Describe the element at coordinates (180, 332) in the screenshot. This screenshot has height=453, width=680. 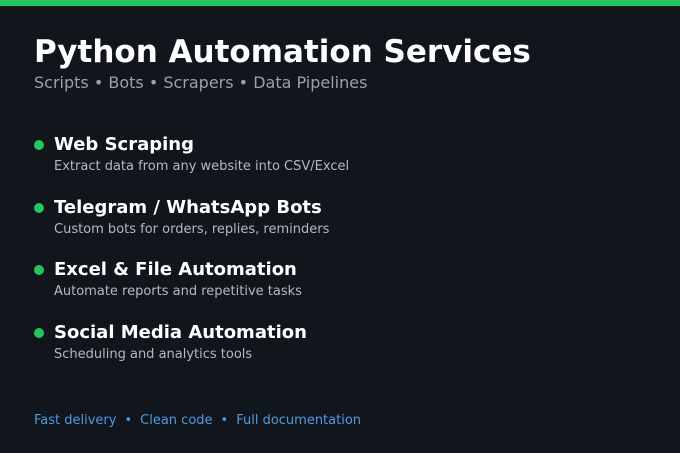
I see `service-title: Social Media Automation` at that location.